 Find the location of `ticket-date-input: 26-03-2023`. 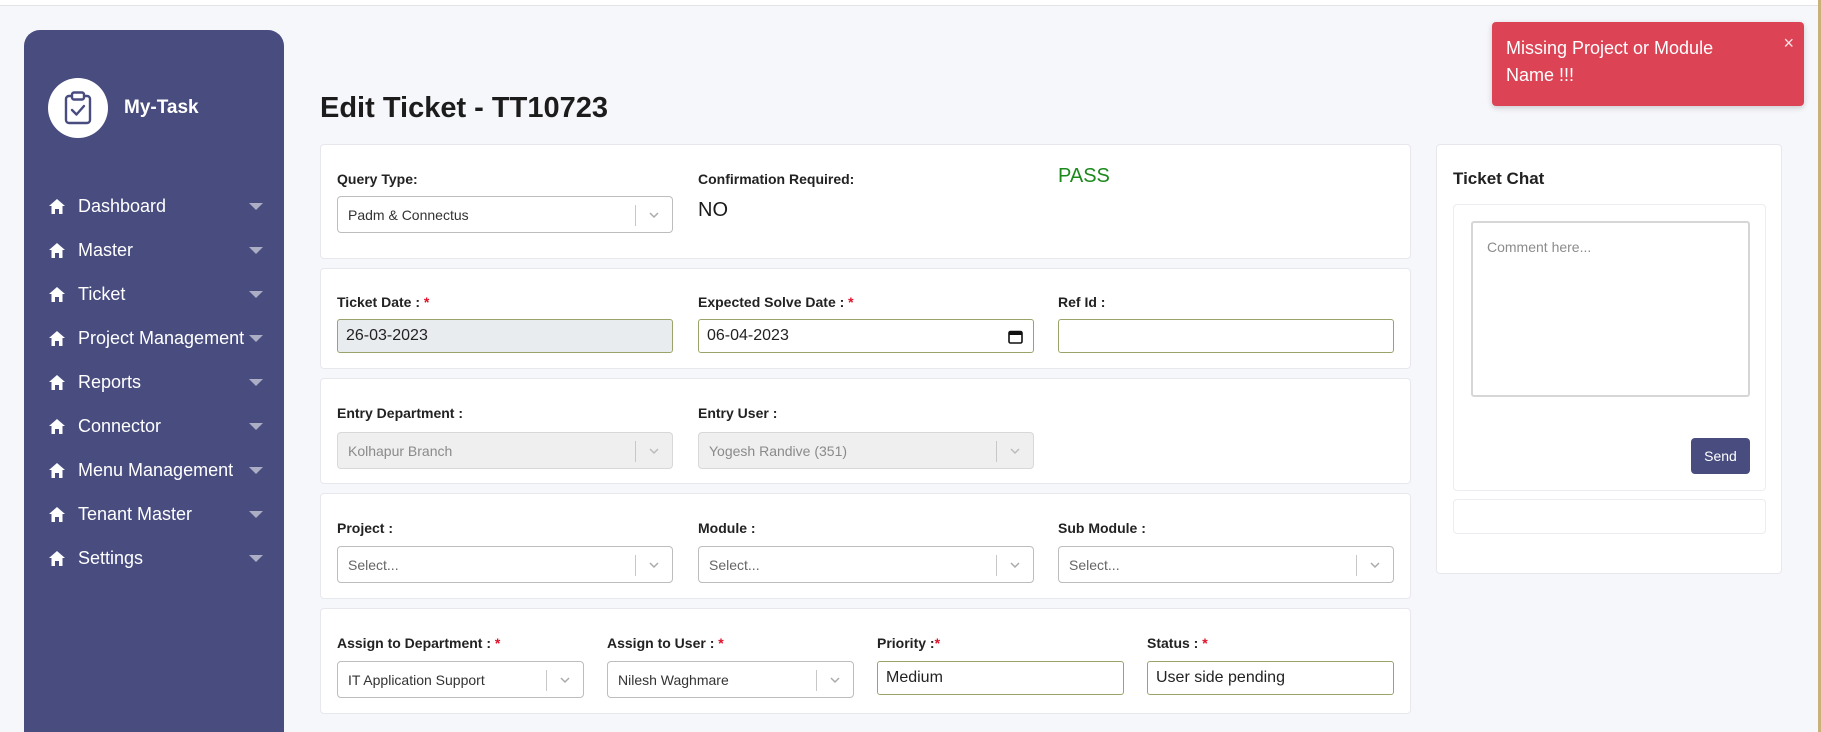

ticket-date-input: 26-03-2023 is located at coordinates (505, 336).